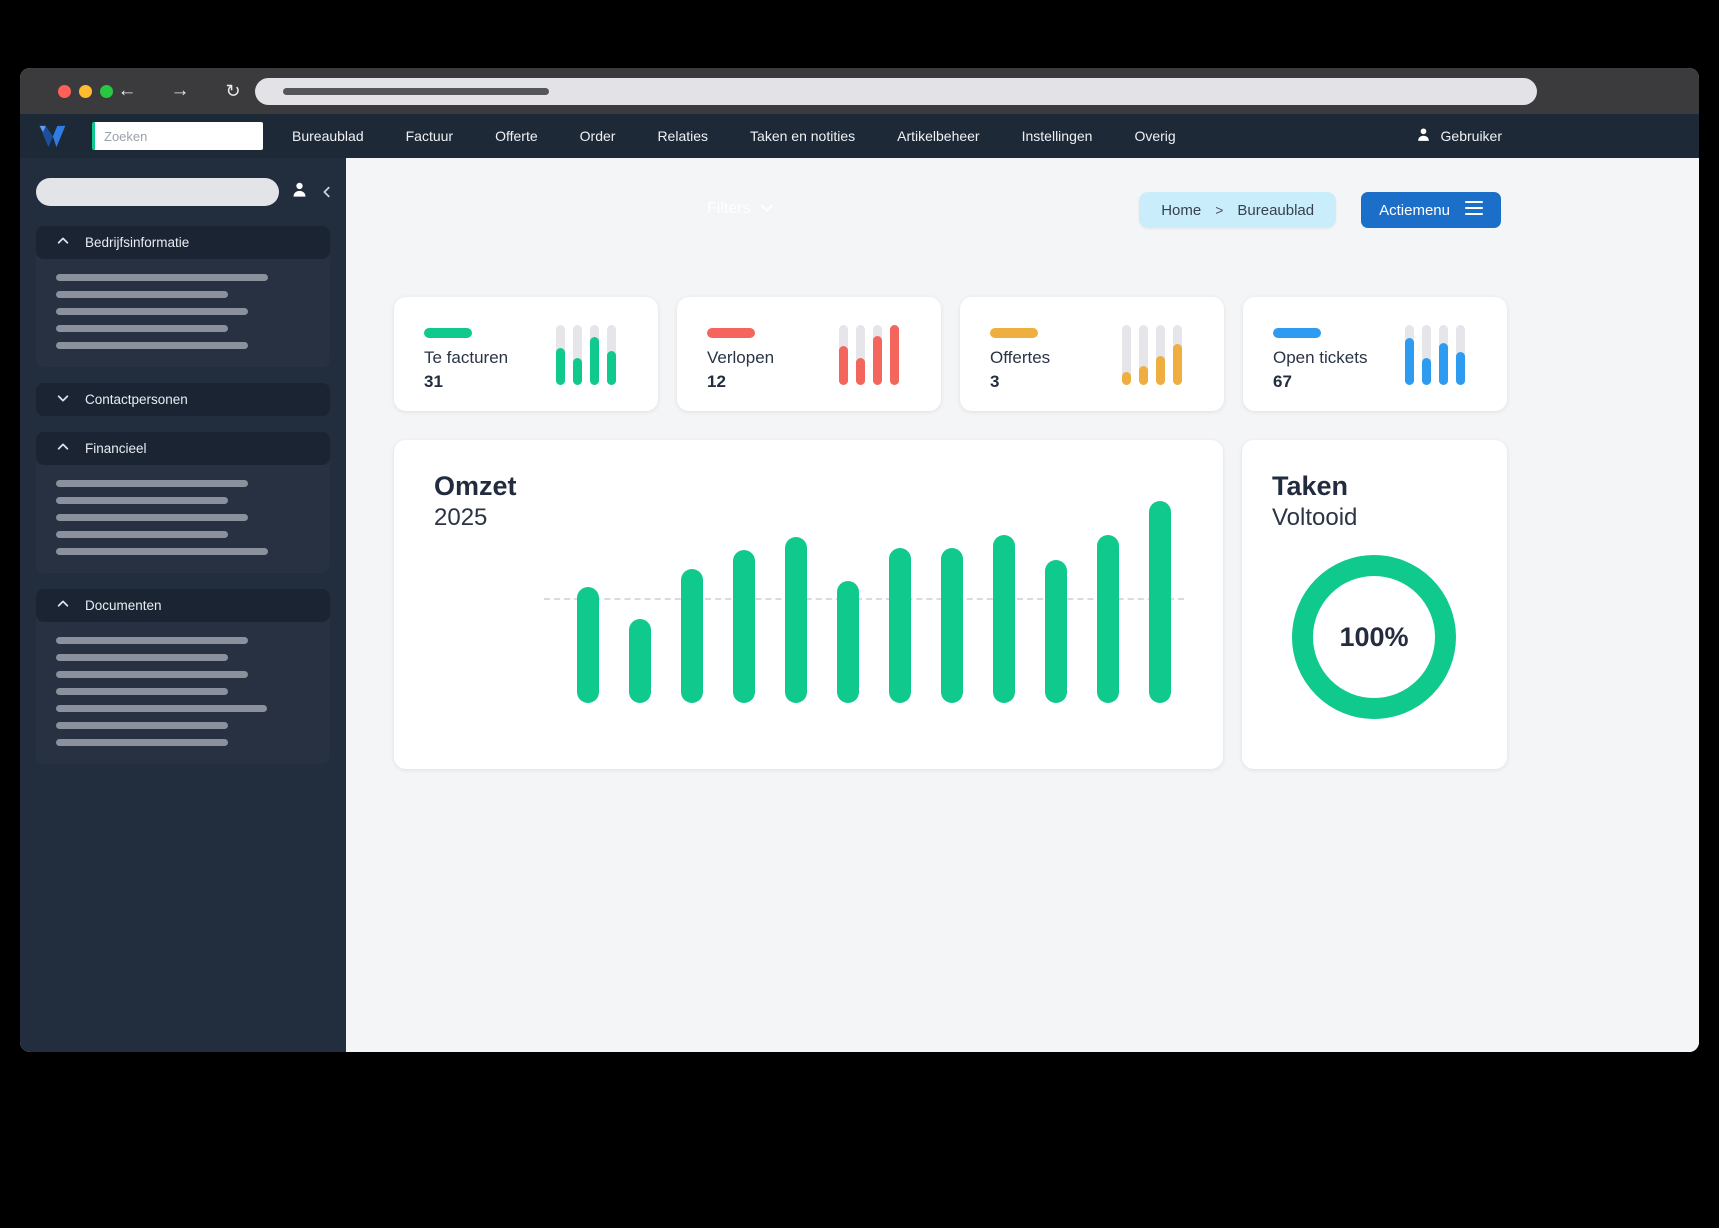  What do you see at coordinates (1275, 210) in the screenshot?
I see `breadcrumb-current: Bureaublad` at bounding box center [1275, 210].